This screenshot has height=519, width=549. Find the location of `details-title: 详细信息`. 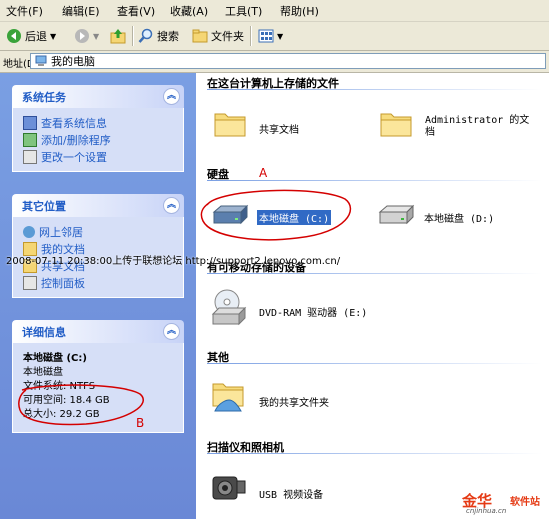

details-title: 详细信息 is located at coordinates (44, 332).